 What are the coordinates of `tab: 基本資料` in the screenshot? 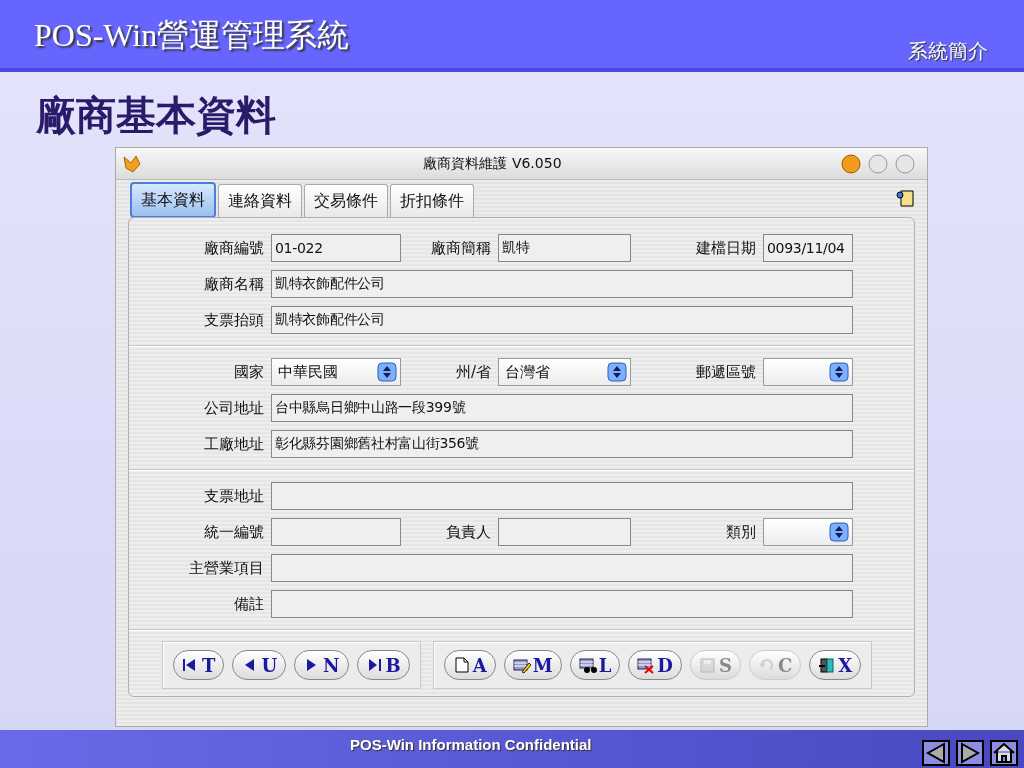 It's located at (173, 200).